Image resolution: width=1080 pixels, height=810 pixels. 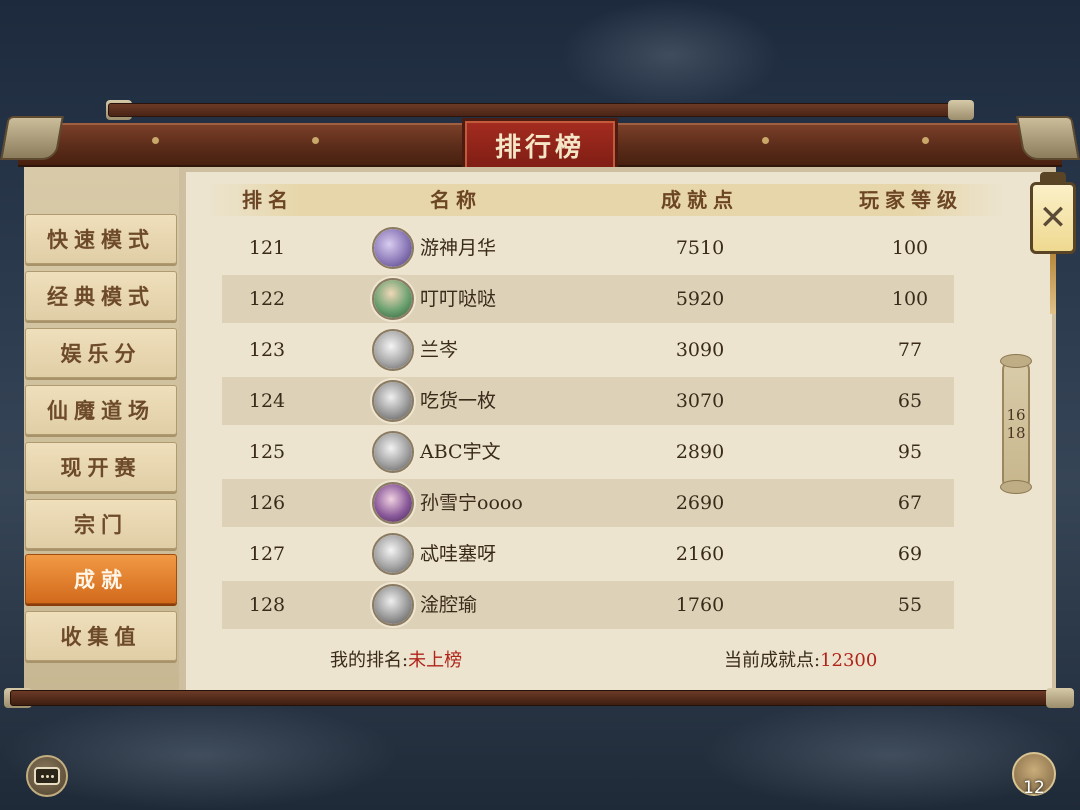 What do you see at coordinates (1016, 361) in the screenshot?
I see `pager-up-cap` at bounding box center [1016, 361].